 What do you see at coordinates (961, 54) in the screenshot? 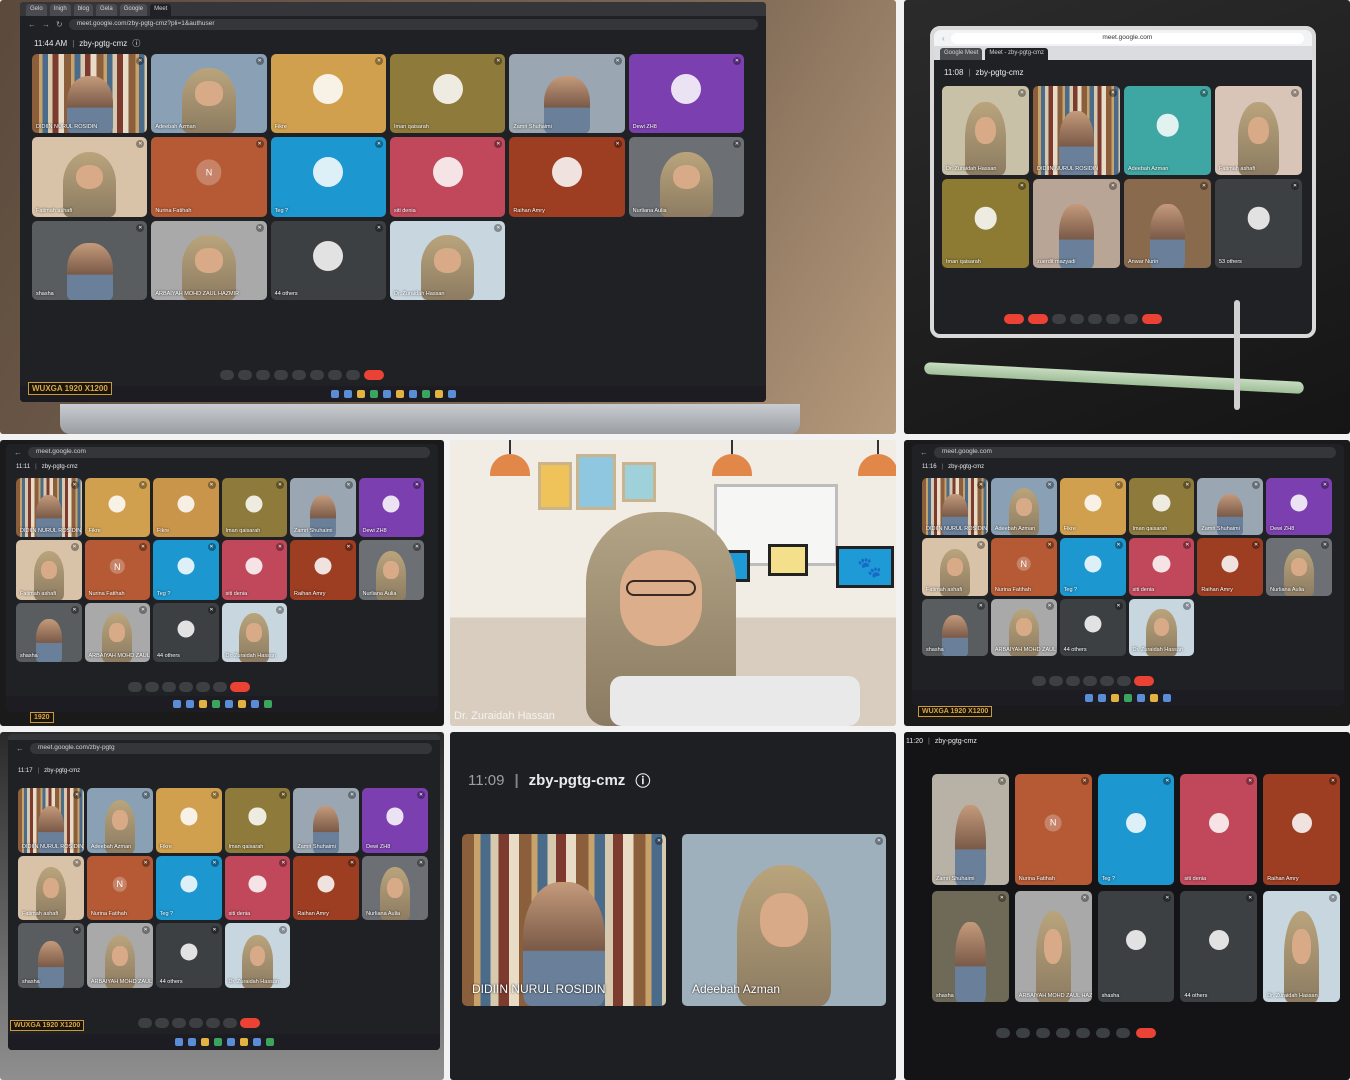
I see `browser-tab: Google Meet` at bounding box center [961, 54].